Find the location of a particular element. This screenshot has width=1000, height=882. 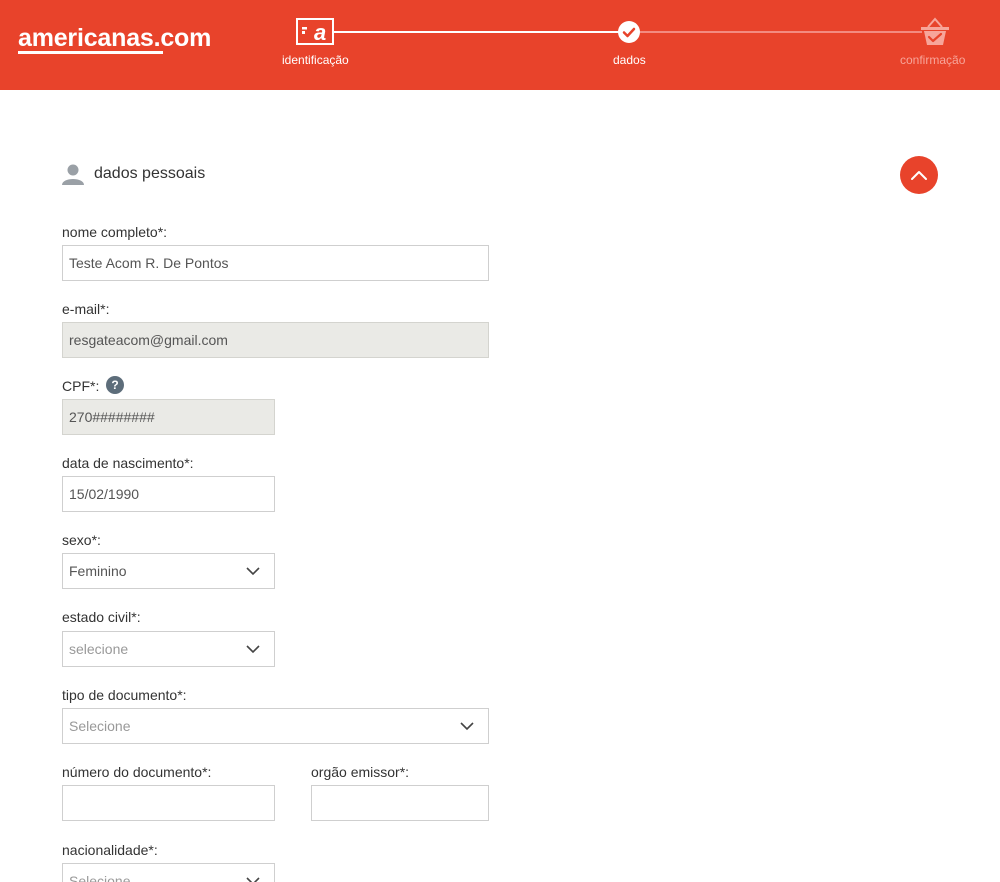

logo: americanas.com is located at coordinates (114, 38).